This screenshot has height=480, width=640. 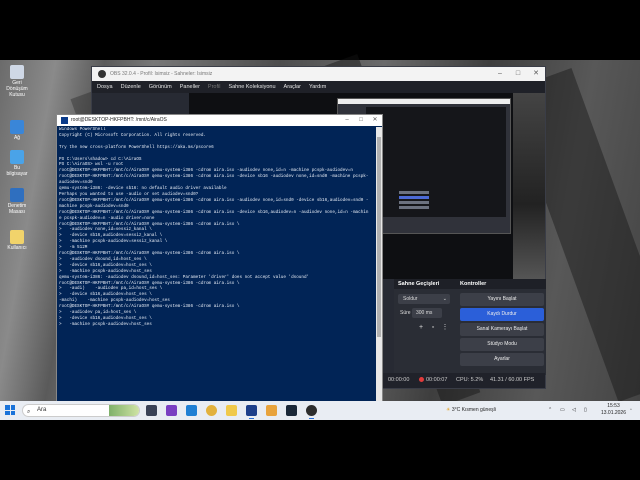 I want to click on desktop-icon-label: Kullanıcı, so click(x=17, y=248).